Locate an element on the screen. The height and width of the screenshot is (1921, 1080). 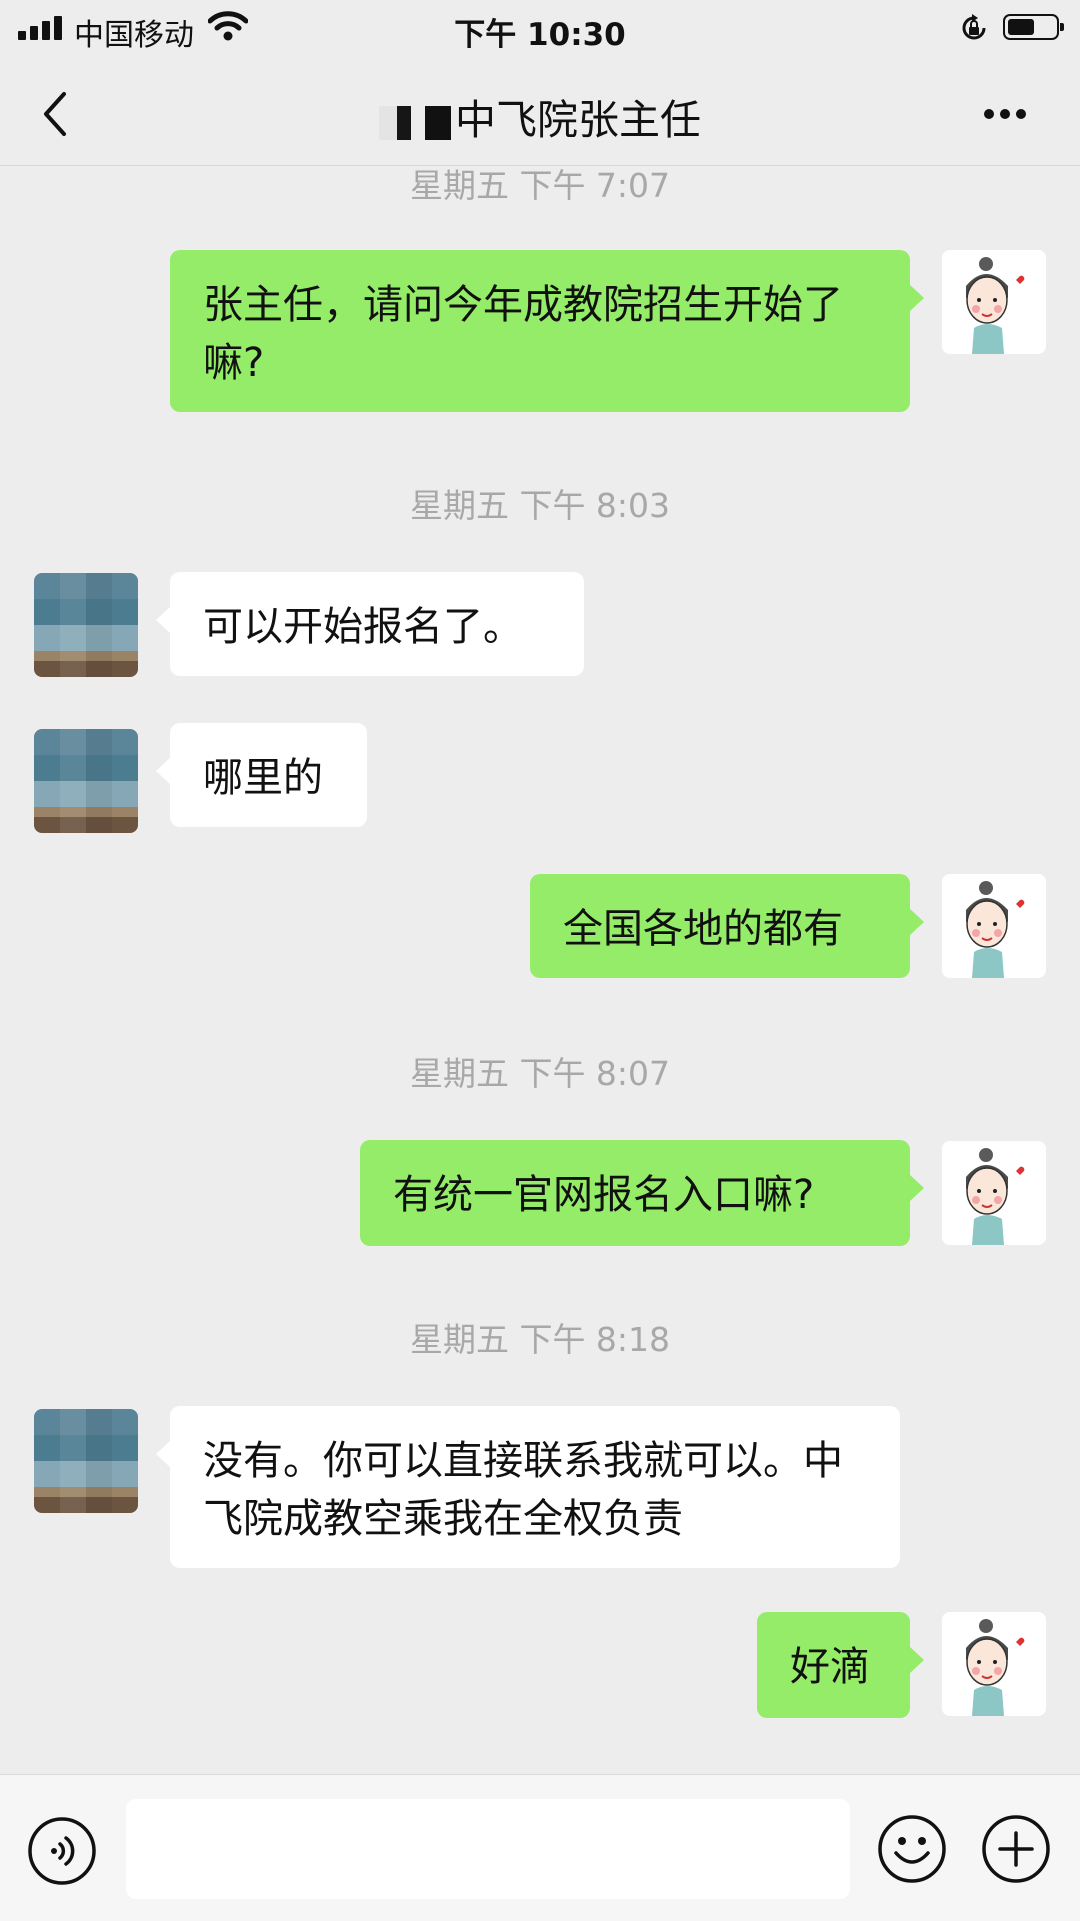
emoji-icon is located at coordinates (912, 1849).